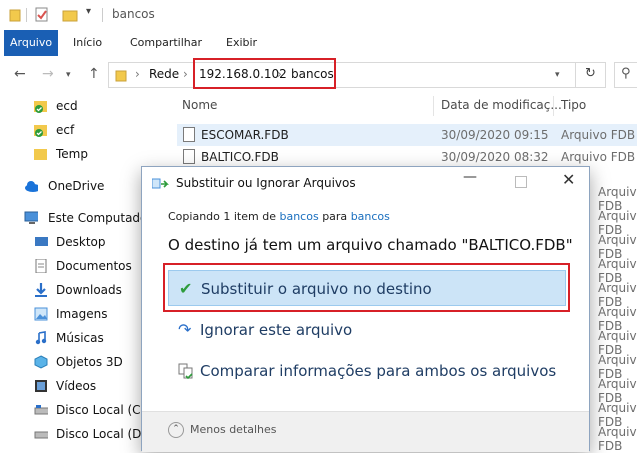 This screenshot has height=453, width=637. What do you see at coordinates (366, 287) in the screenshot?
I see `option-highlight-box` at bounding box center [366, 287].